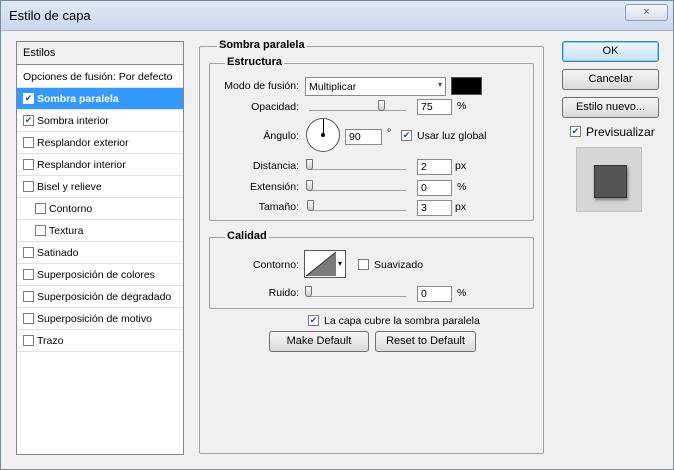 The height and width of the screenshot is (470, 674). Describe the element at coordinates (262, 45) in the screenshot. I see `drop-shadow-title: Sombra paralela` at that location.